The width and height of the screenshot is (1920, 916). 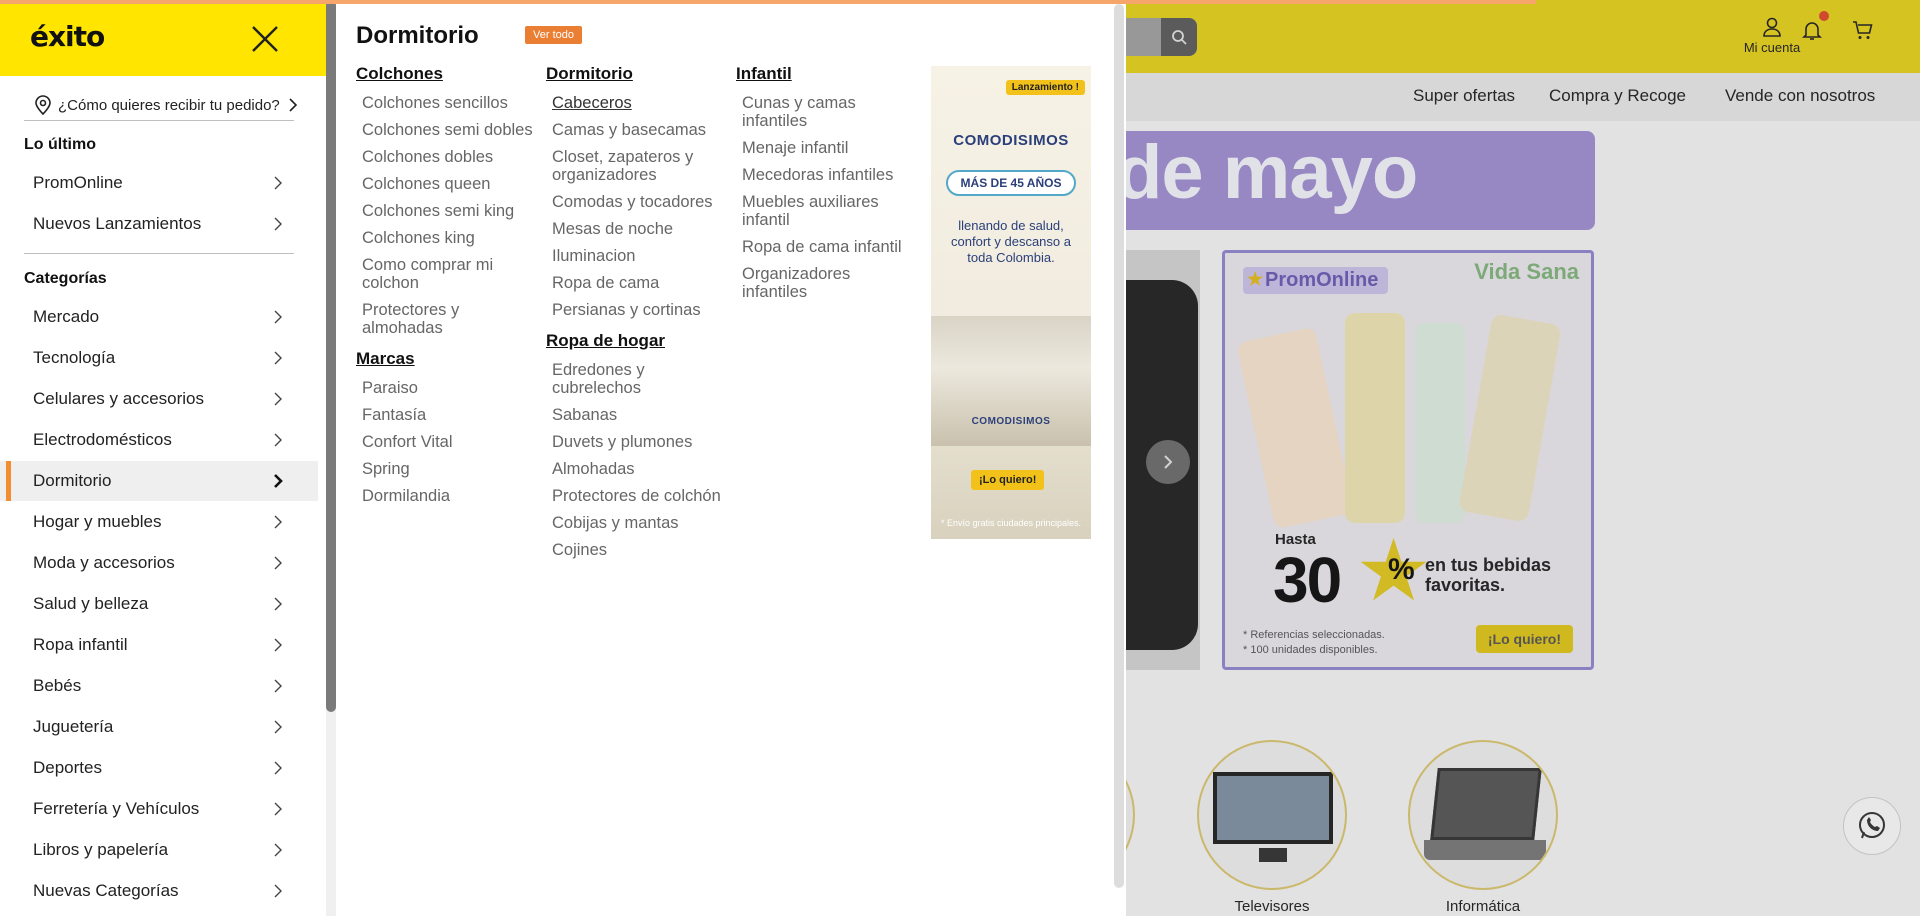 I want to click on submenu-link-menaje-infantil: Menaje infantil, so click(x=829, y=148).